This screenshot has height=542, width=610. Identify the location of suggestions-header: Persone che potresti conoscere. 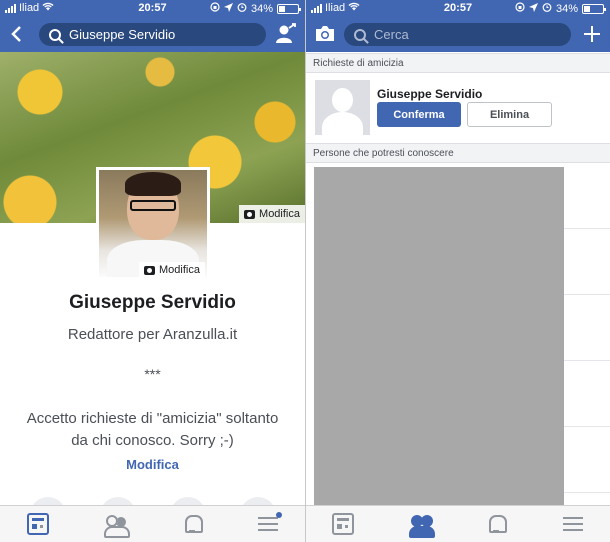
(458, 153).